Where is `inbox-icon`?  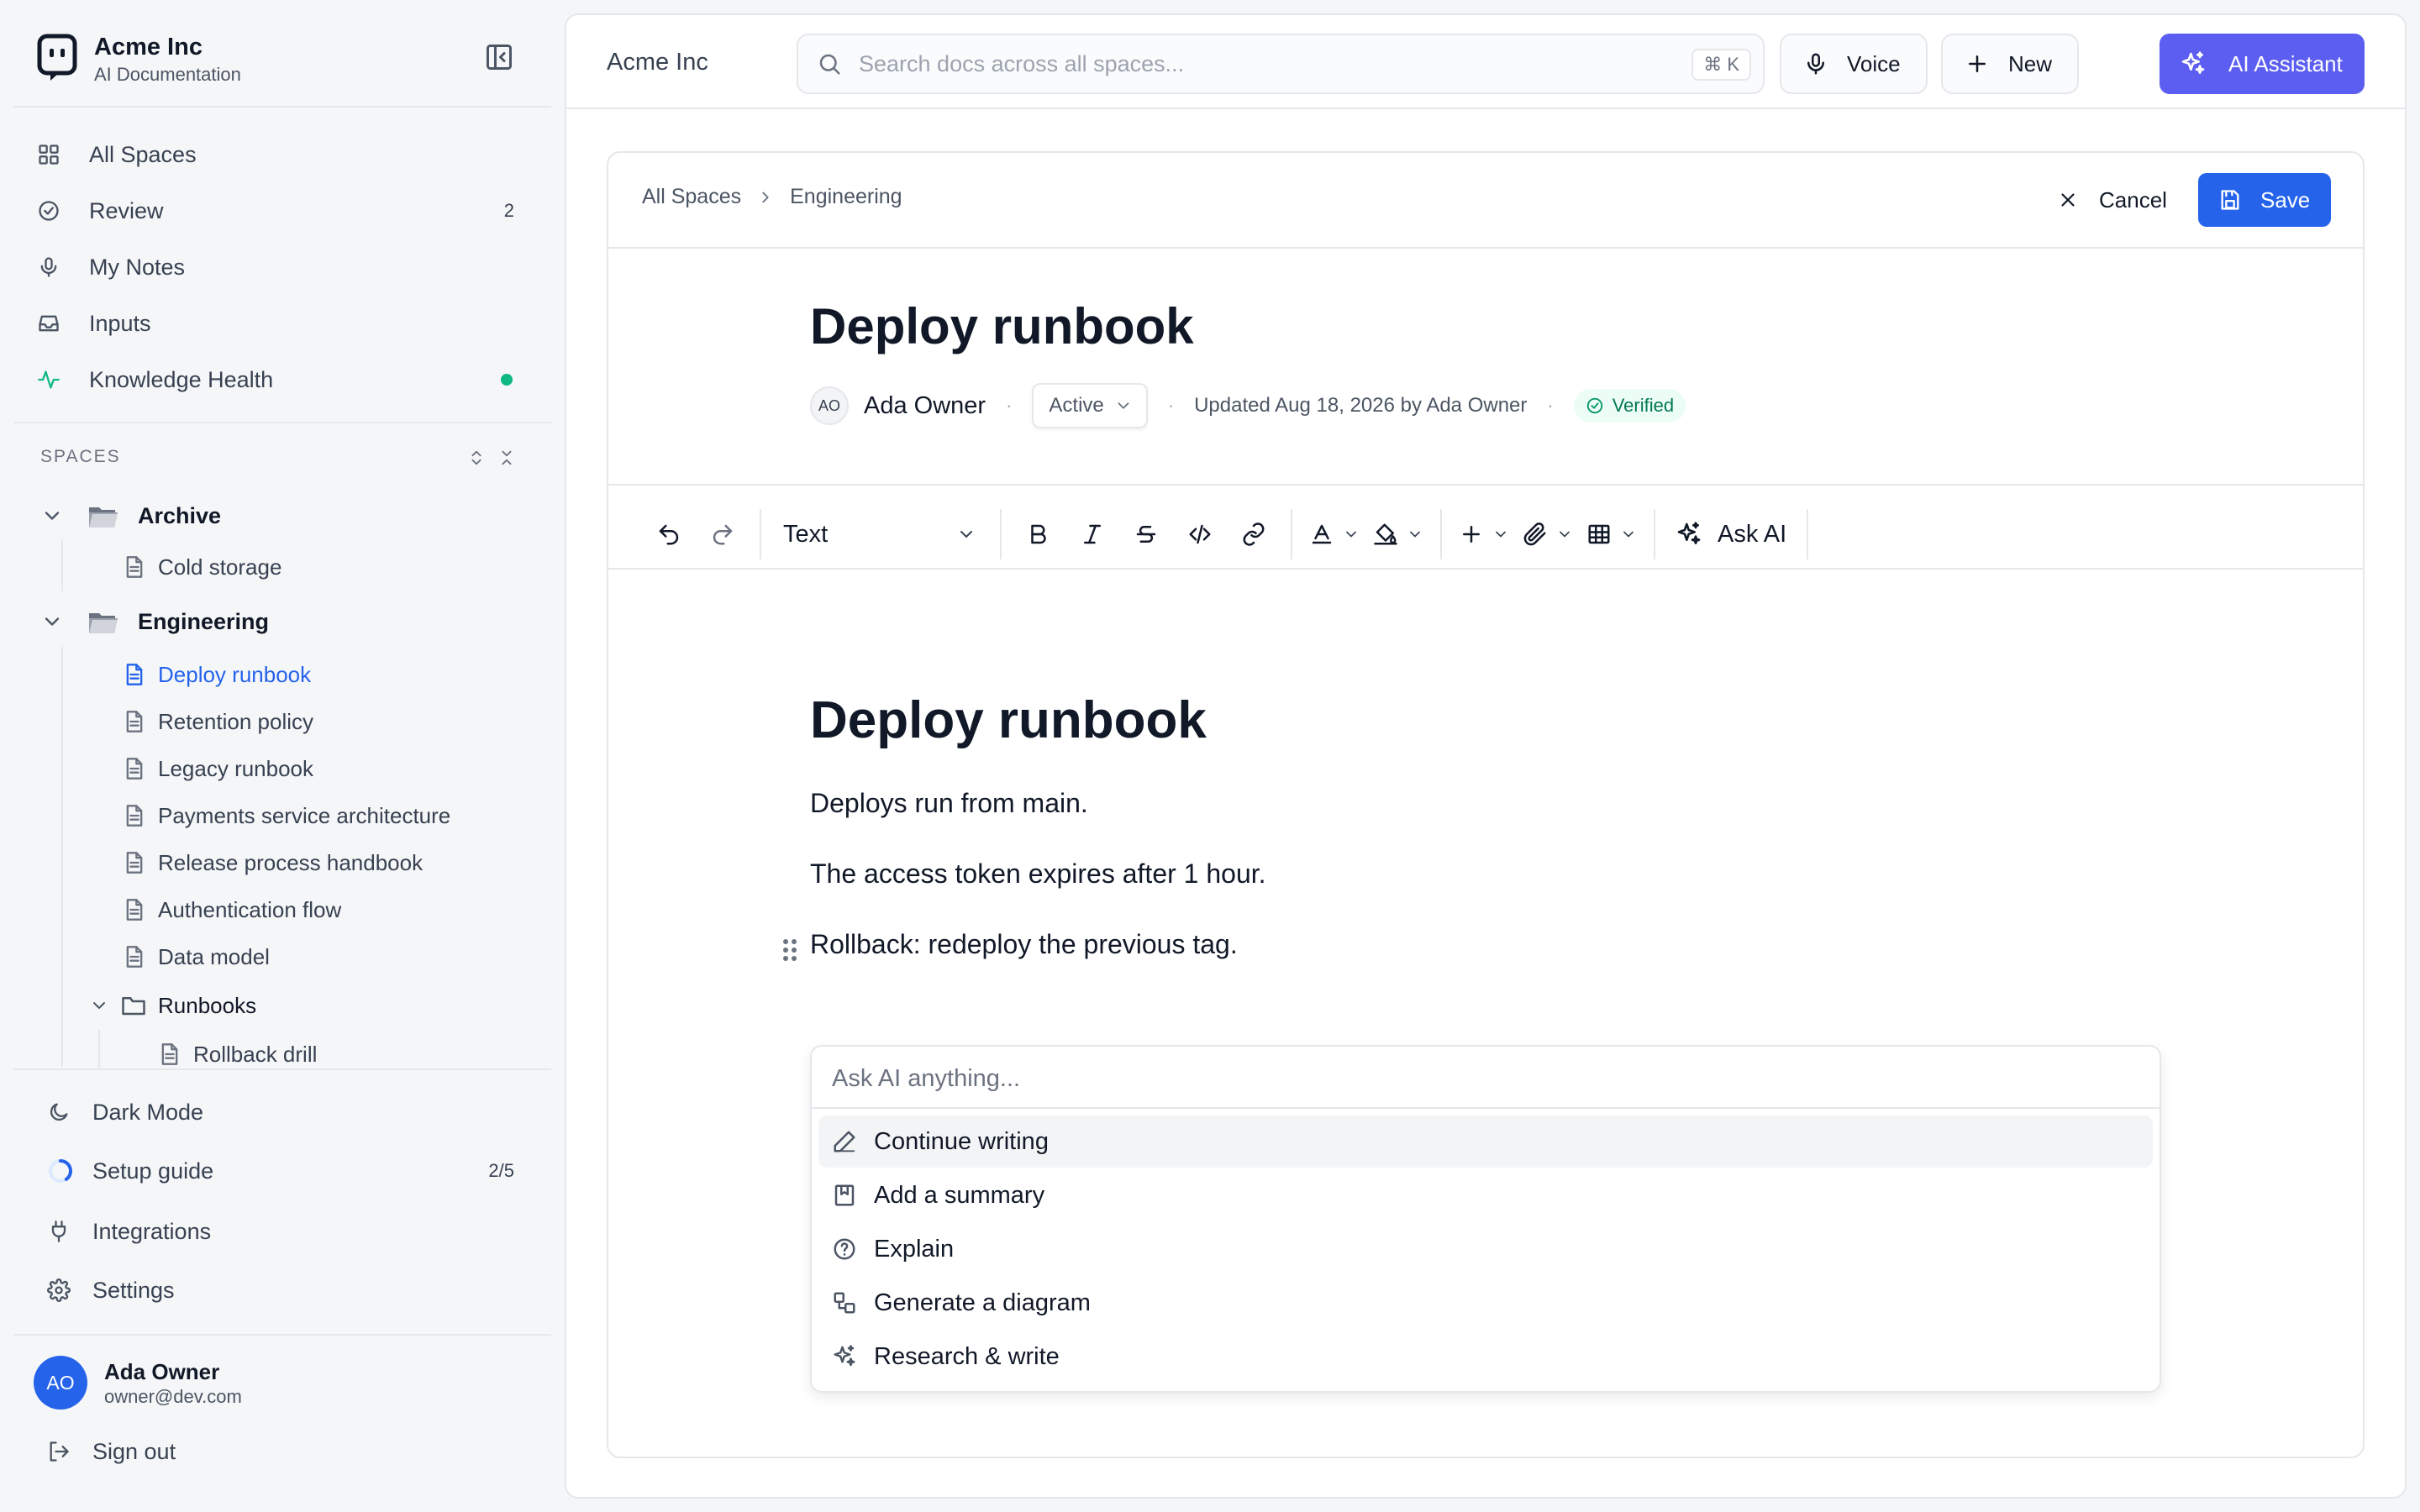 inbox-icon is located at coordinates (63, 323).